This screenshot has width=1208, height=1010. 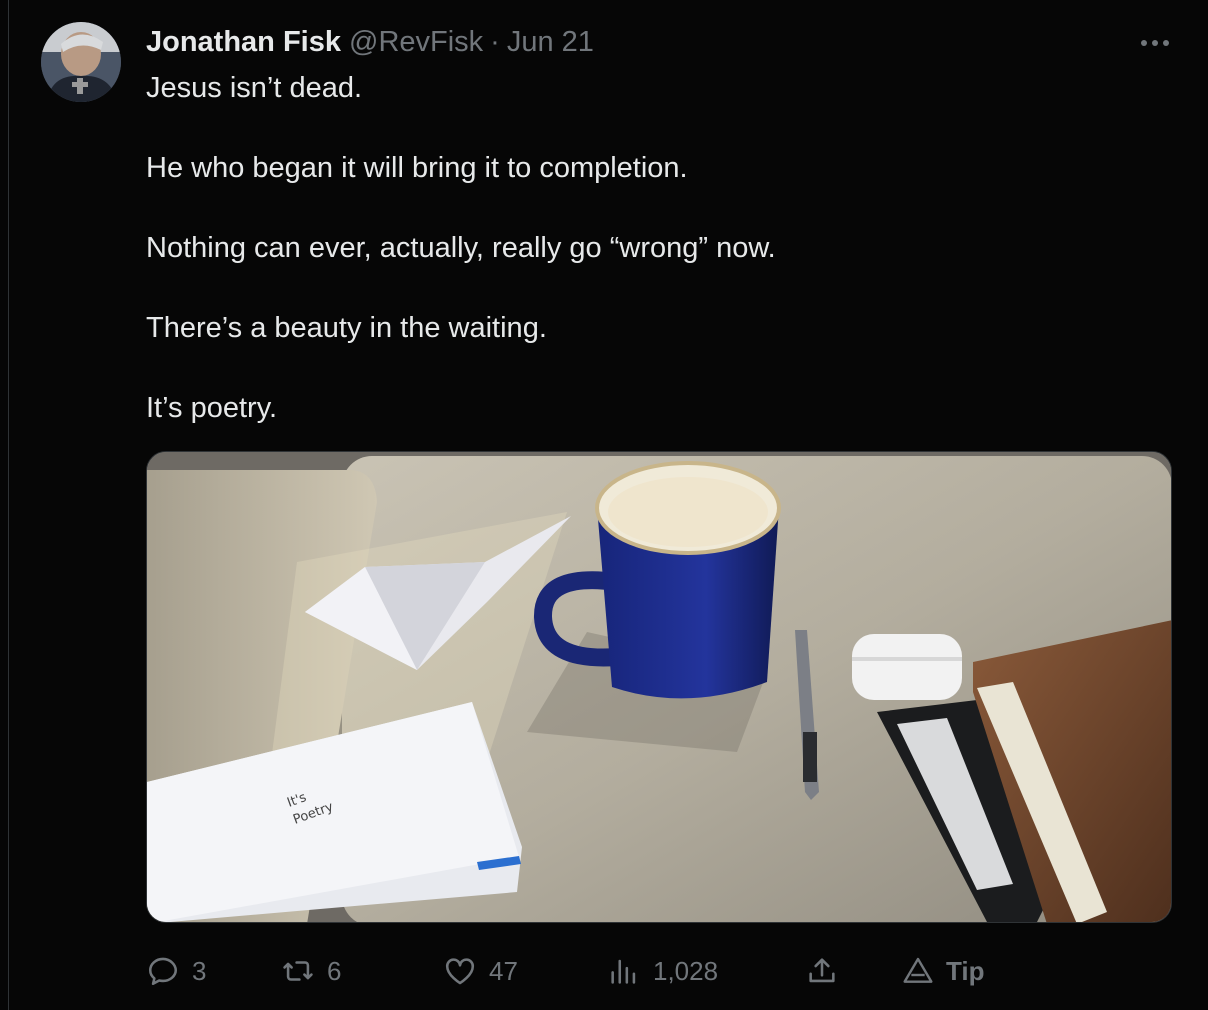 I want to click on views-chart-icon, so click(x=623, y=971).